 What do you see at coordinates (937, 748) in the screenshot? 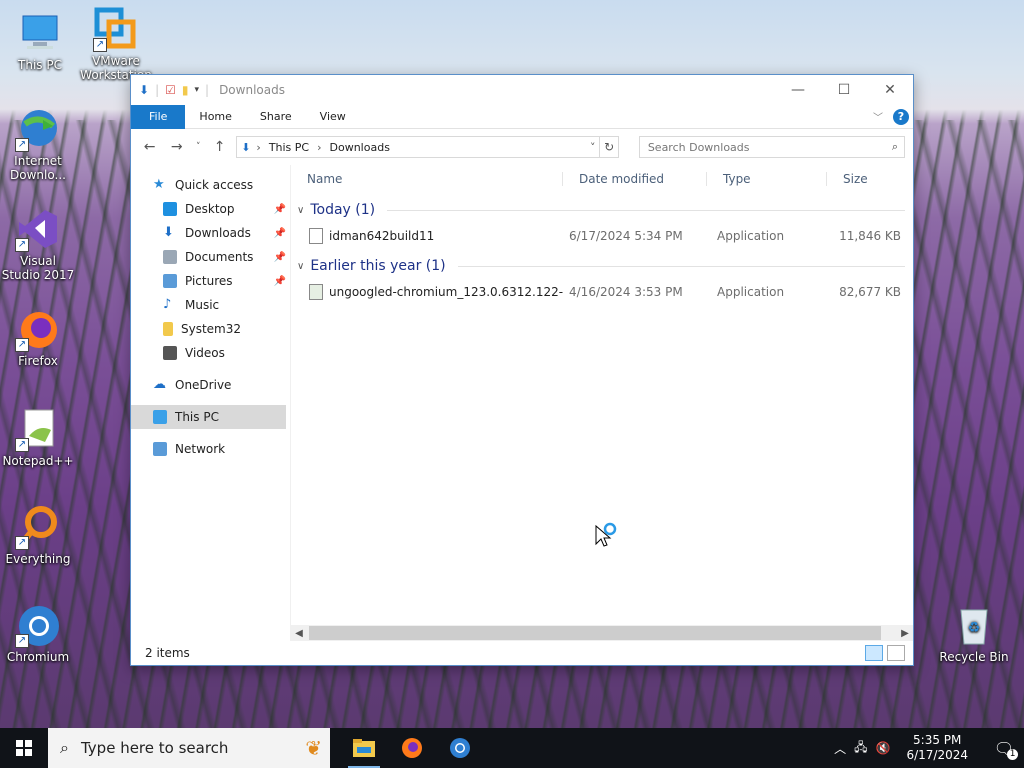
I see `clock: 5:35 PM 6/17/2024` at bounding box center [937, 748].